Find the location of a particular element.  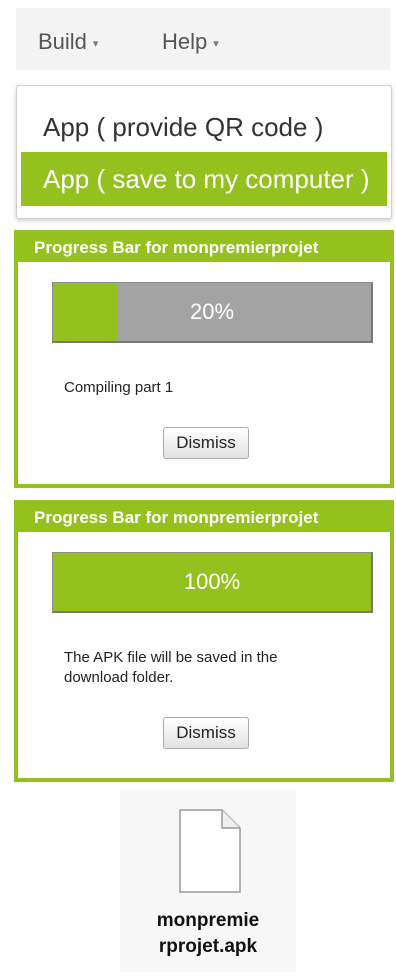

build-menu: Build ▾ is located at coordinates (68, 42).